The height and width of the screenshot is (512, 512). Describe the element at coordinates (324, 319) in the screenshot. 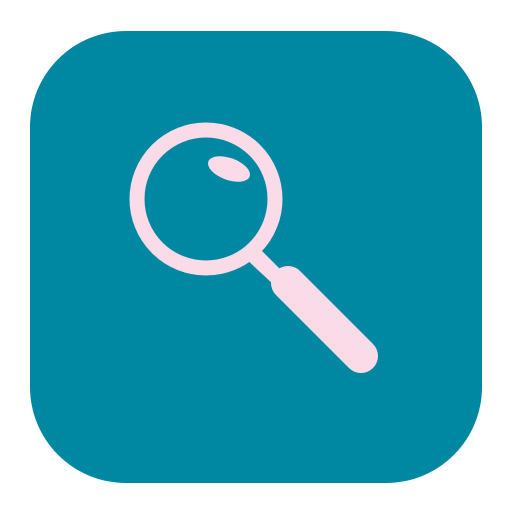

I see `handle` at that location.